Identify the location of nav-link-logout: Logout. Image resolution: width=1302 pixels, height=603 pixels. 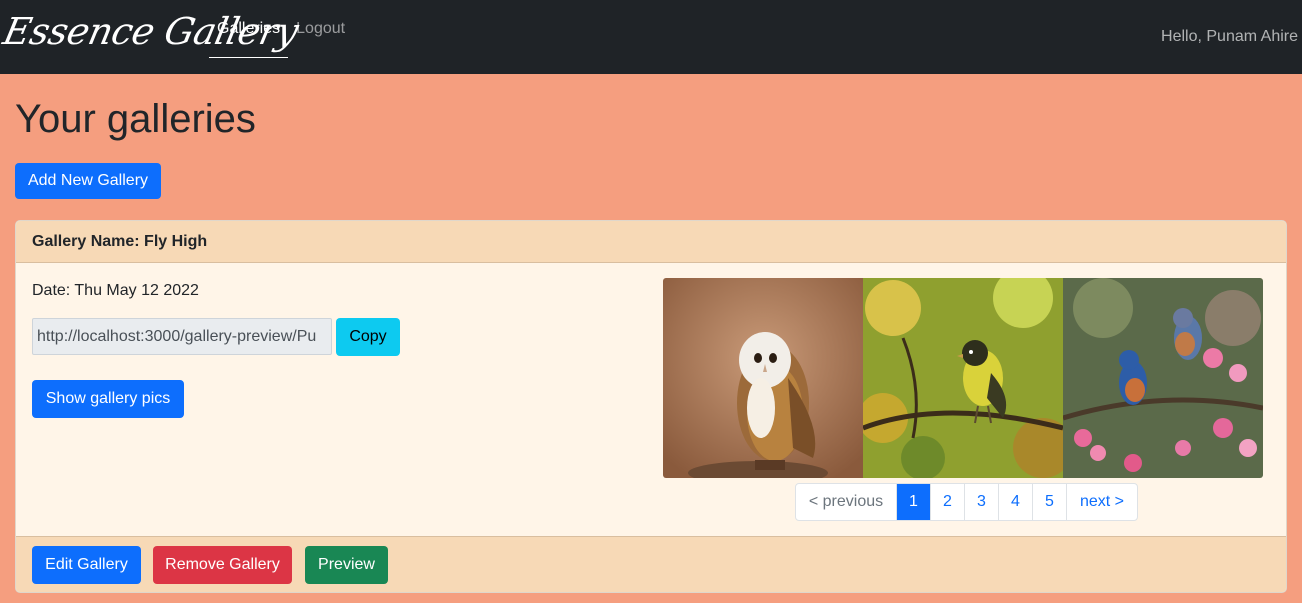
(320, 29).